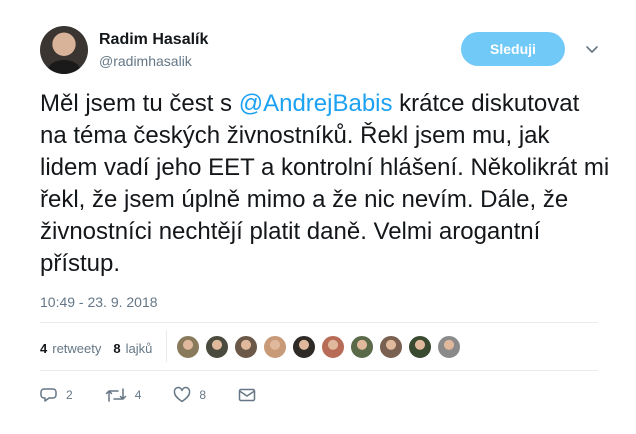 The height and width of the screenshot is (434, 636). I want to click on reply-count: 2, so click(69, 395).